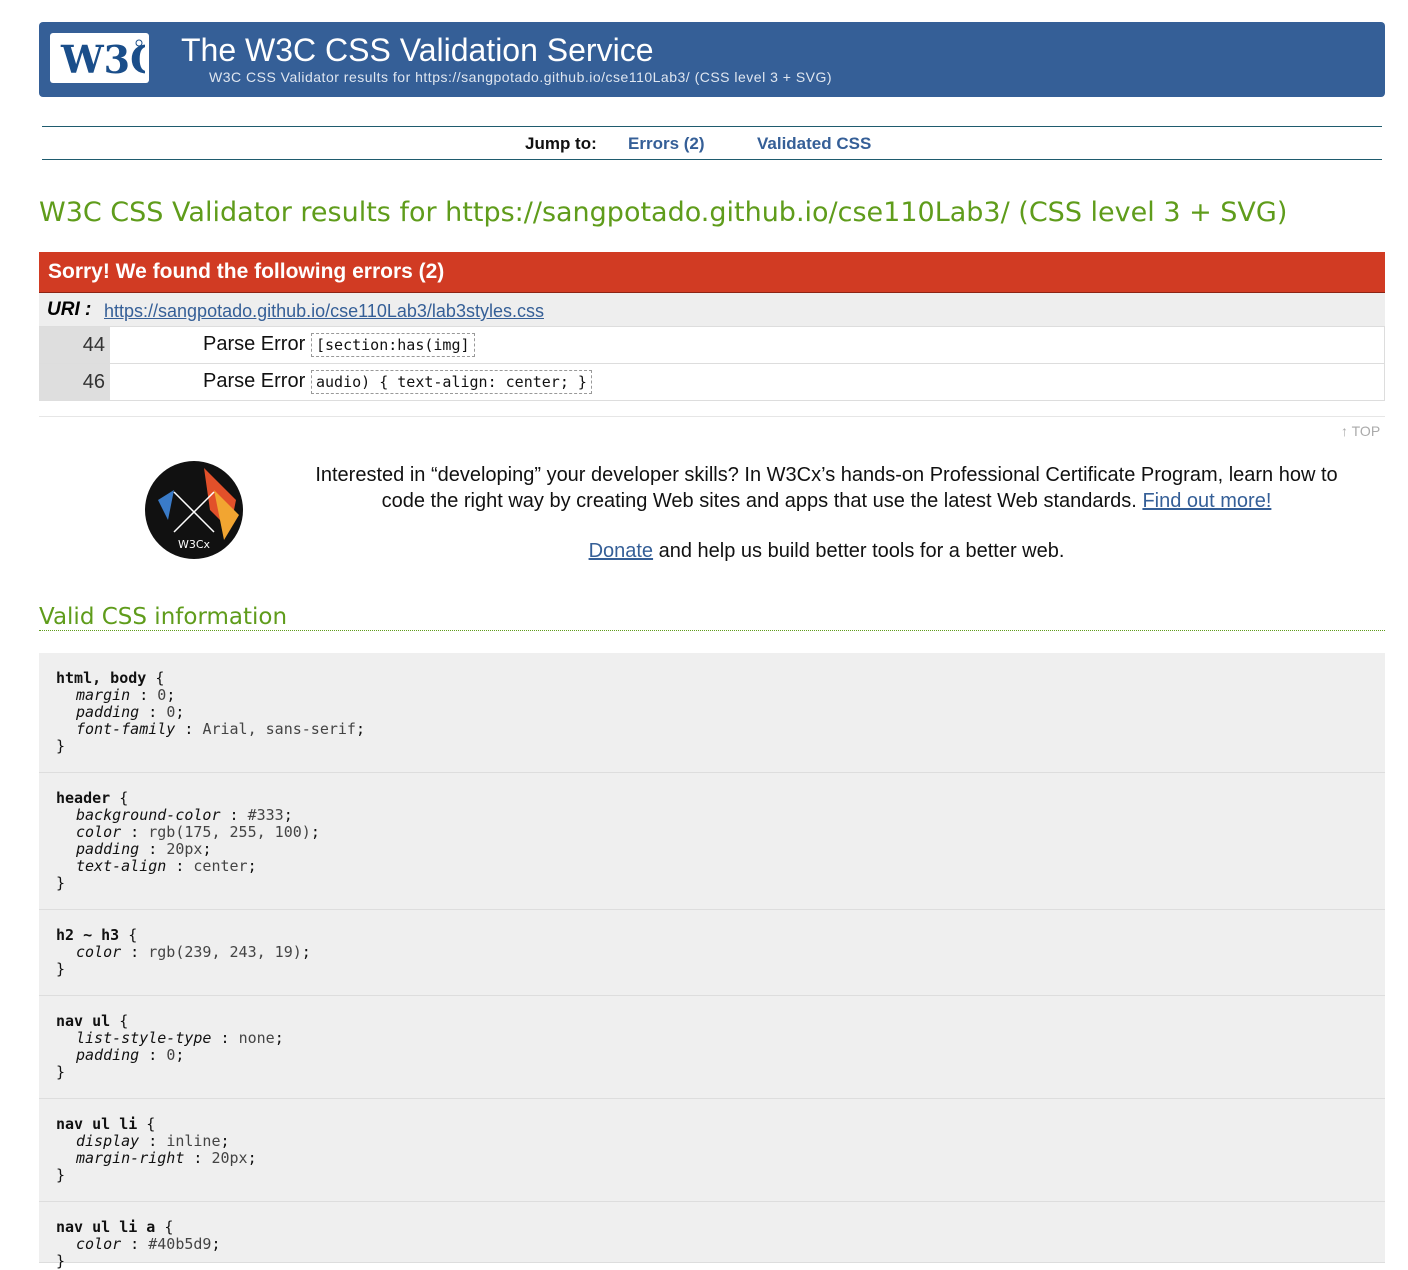  What do you see at coordinates (69, 309) in the screenshot?
I see `uri-label: URI :` at bounding box center [69, 309].